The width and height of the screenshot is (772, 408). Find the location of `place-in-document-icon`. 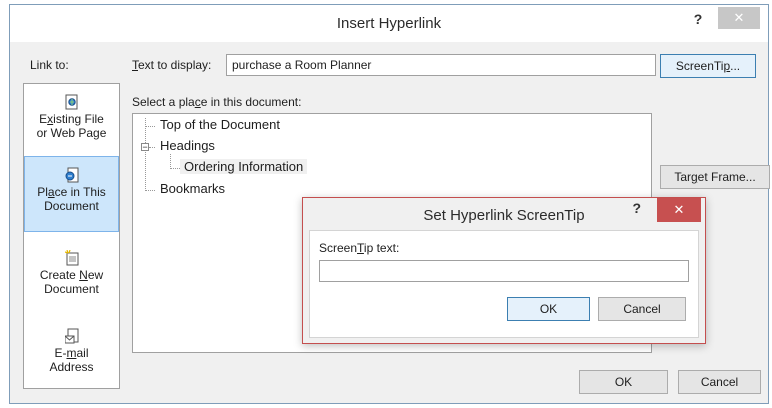

place-in-document-icon is located at coordinates (71, 175).